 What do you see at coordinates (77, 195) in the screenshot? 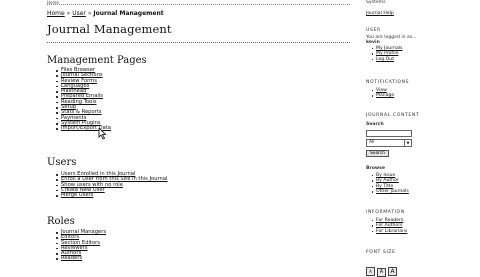
I see `users-link-label: Merge Users` at bounding box center [77, 195].